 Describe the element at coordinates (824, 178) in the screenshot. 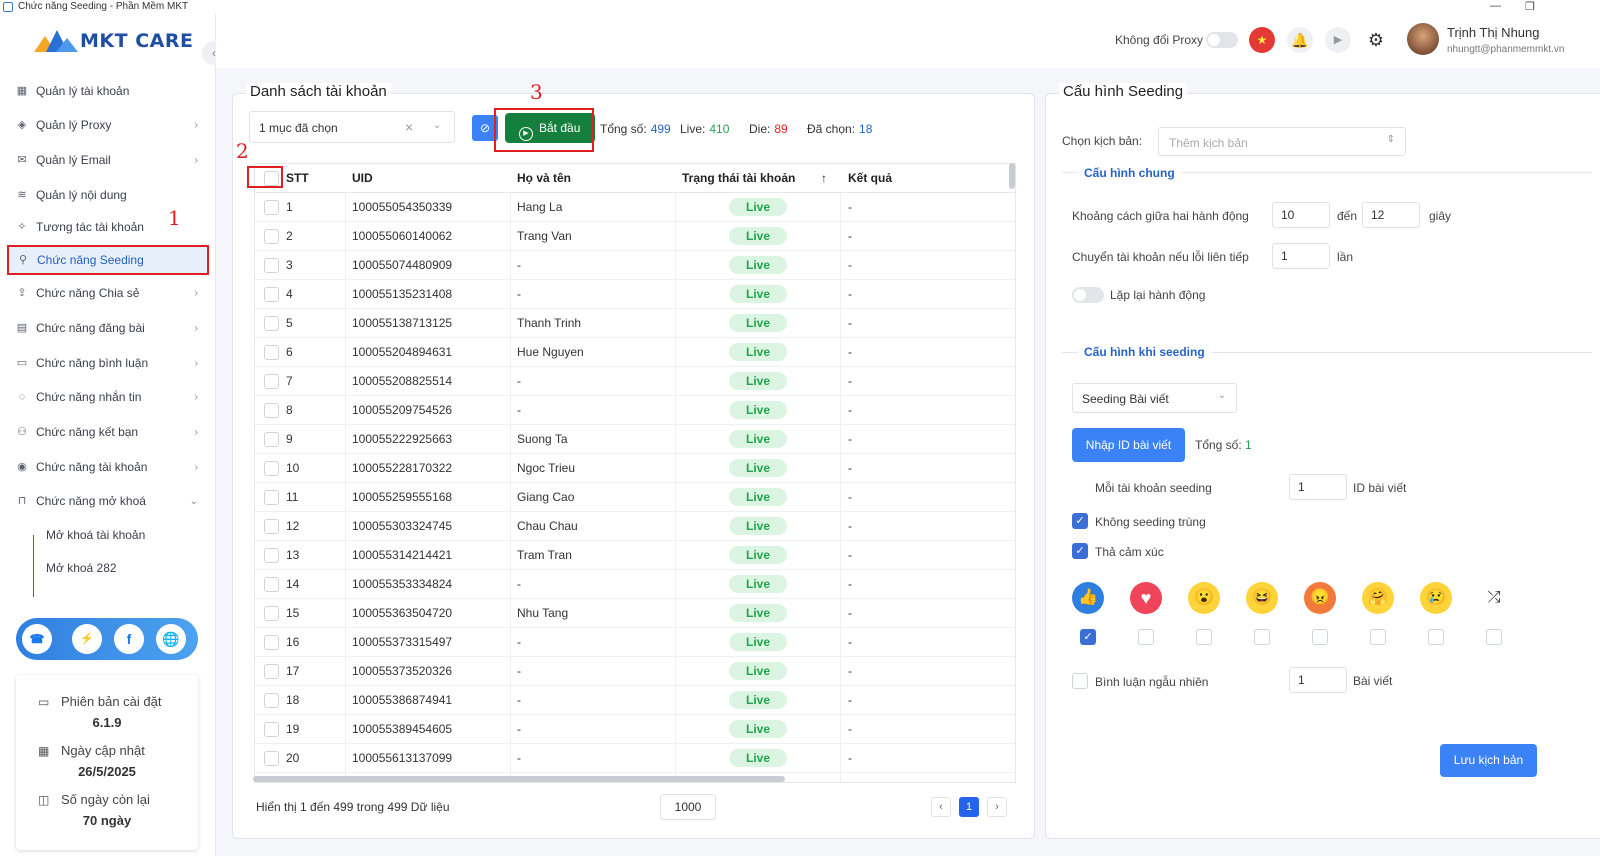

I see `sort-arrow-icon: ↑` at that location.